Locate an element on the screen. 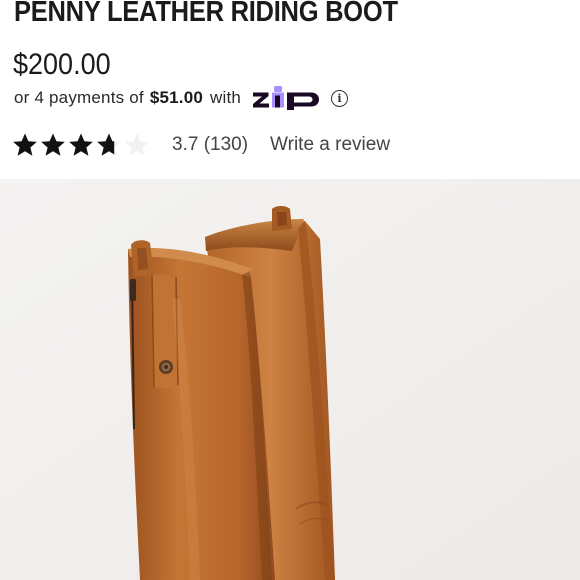 This screenshot has height=580, width=580. star-rating is located at coordinates (82, 145).